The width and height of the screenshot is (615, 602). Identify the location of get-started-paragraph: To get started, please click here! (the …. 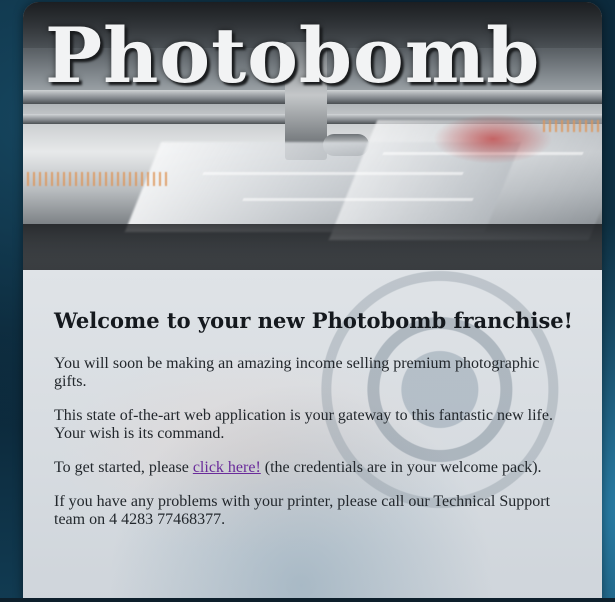
(312, 468).